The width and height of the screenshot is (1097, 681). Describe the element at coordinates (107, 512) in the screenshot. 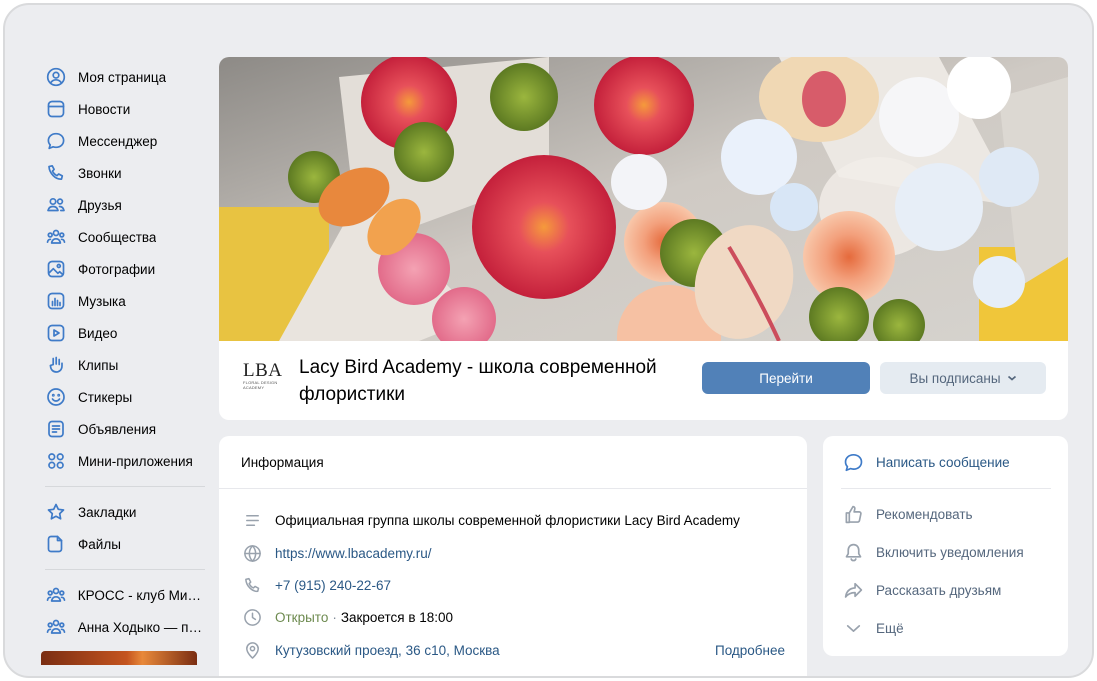

I see `sidebar-item-label: Закладки` at that location.